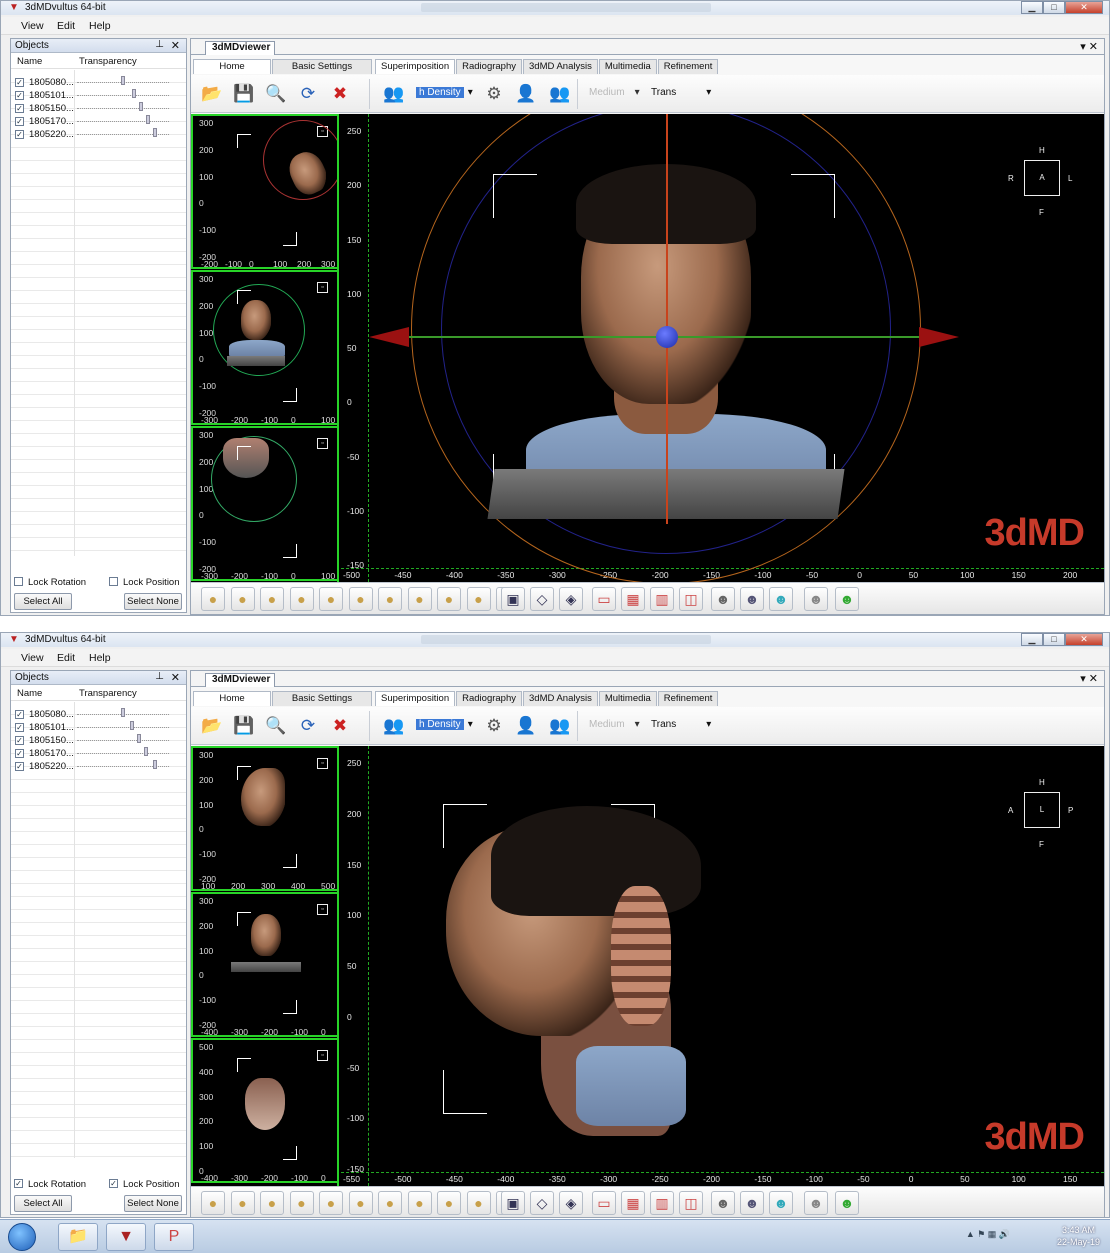  Describe the element at coordinates (113, 1183) in the screenshot. I see `lock-position-checkbox: ✓` at that location.